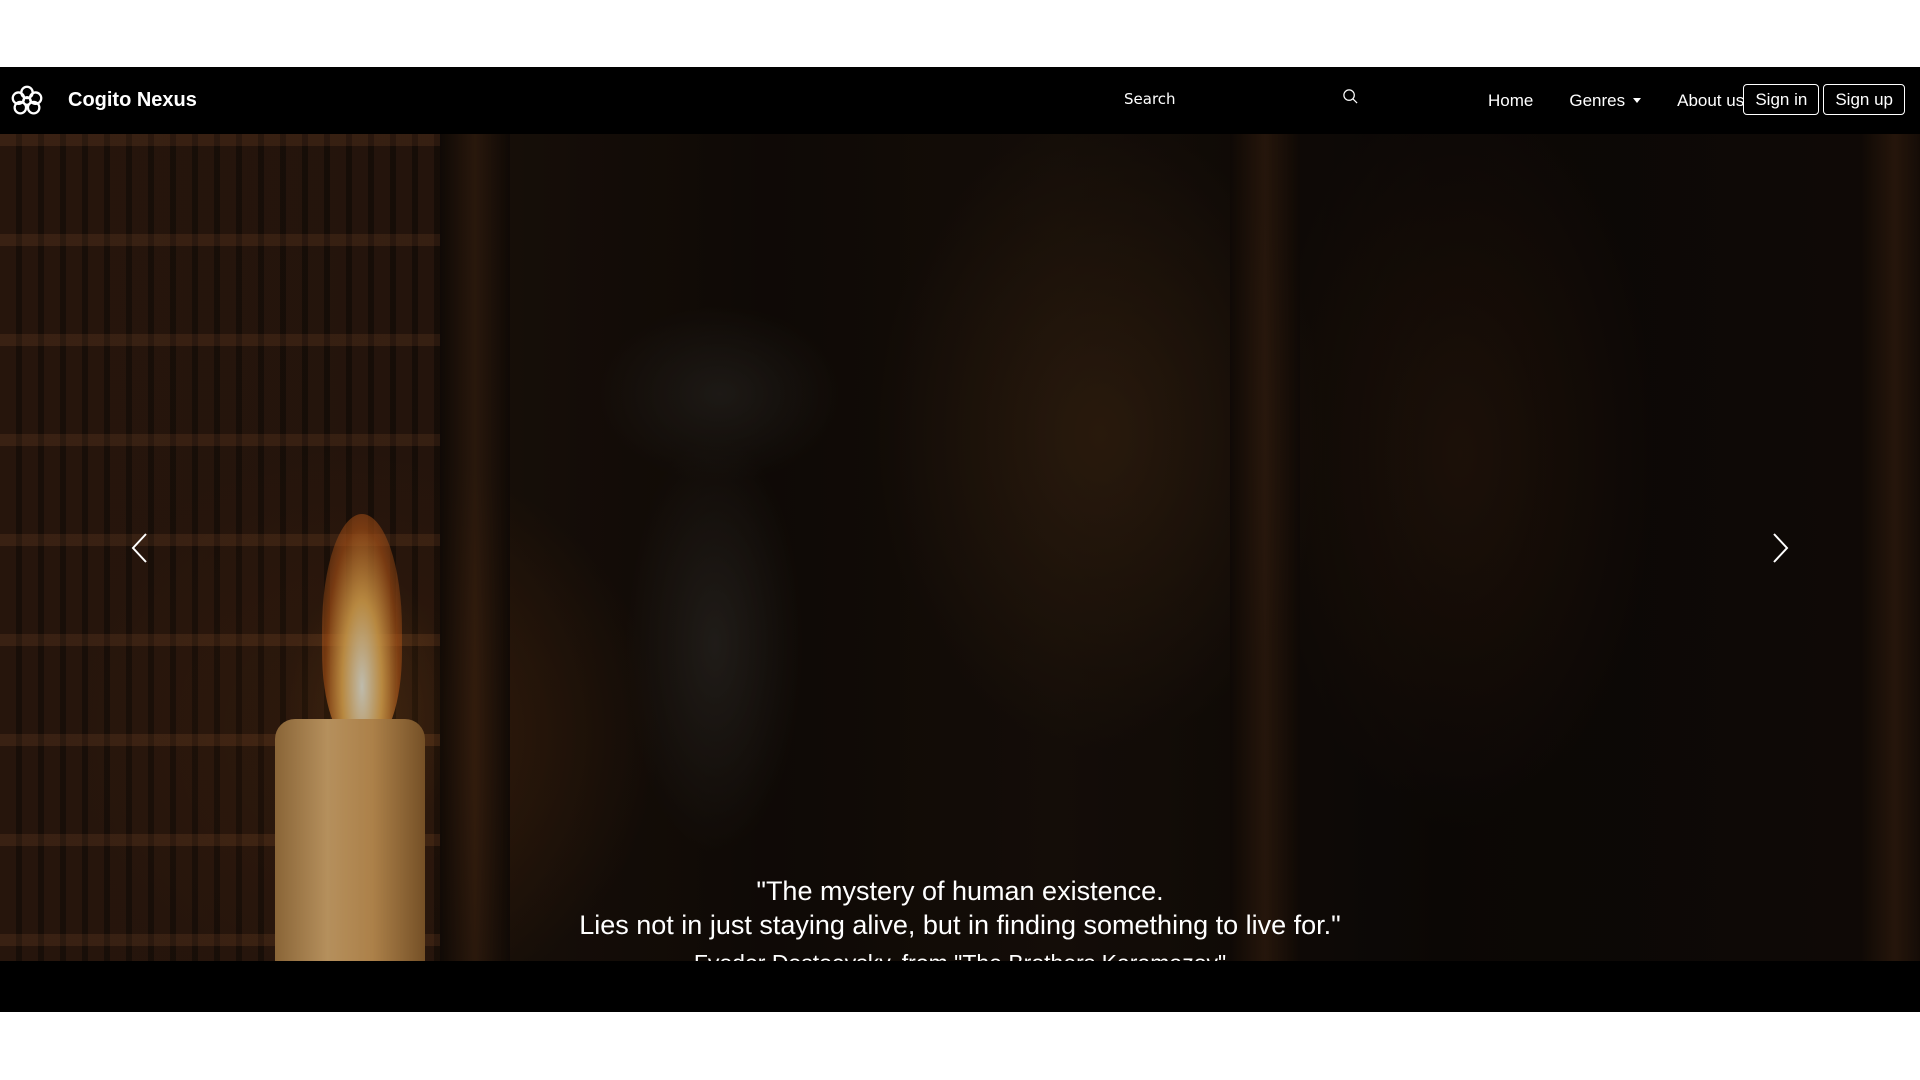 This screenshot has width=1920, height=1080. I want to click on carousel-prev-button, so click(140, 547).